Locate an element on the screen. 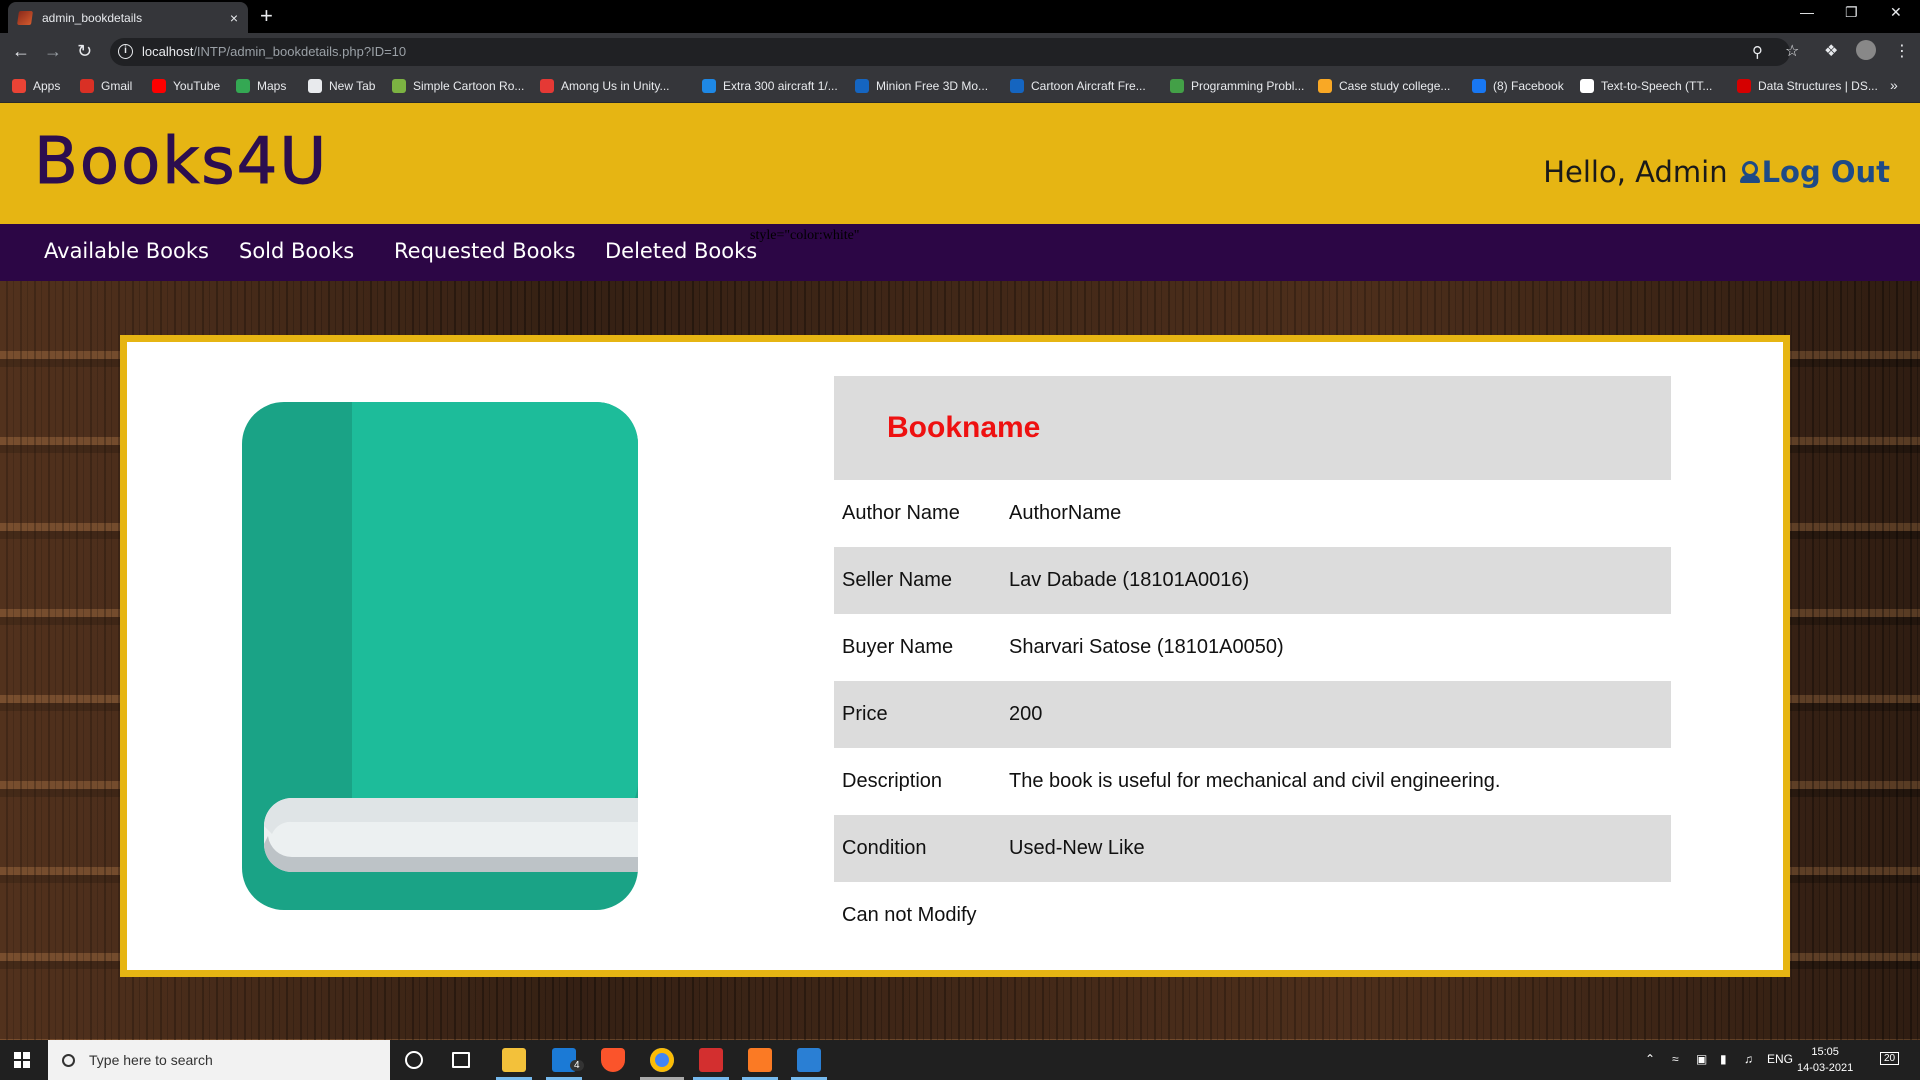  site-logo: Books4U is located at coordinates (180, 162).